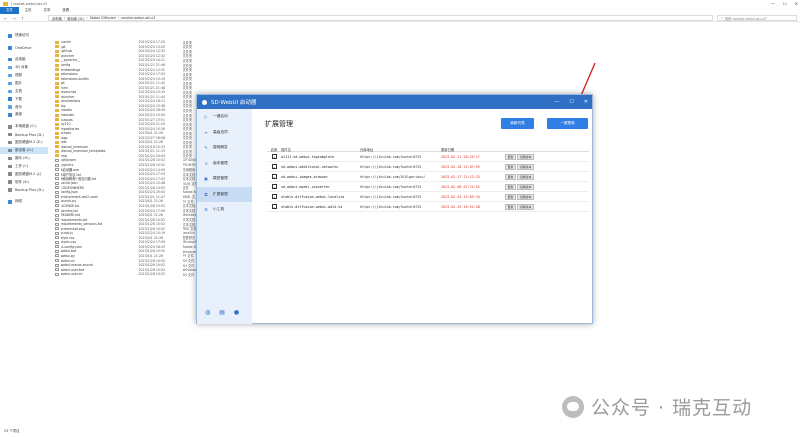 This screenshot has width=800, height=437. Describe the element at coordinates (547, 176) in the screenshot. I see `row-actions: 更新 切换版本` at that location.